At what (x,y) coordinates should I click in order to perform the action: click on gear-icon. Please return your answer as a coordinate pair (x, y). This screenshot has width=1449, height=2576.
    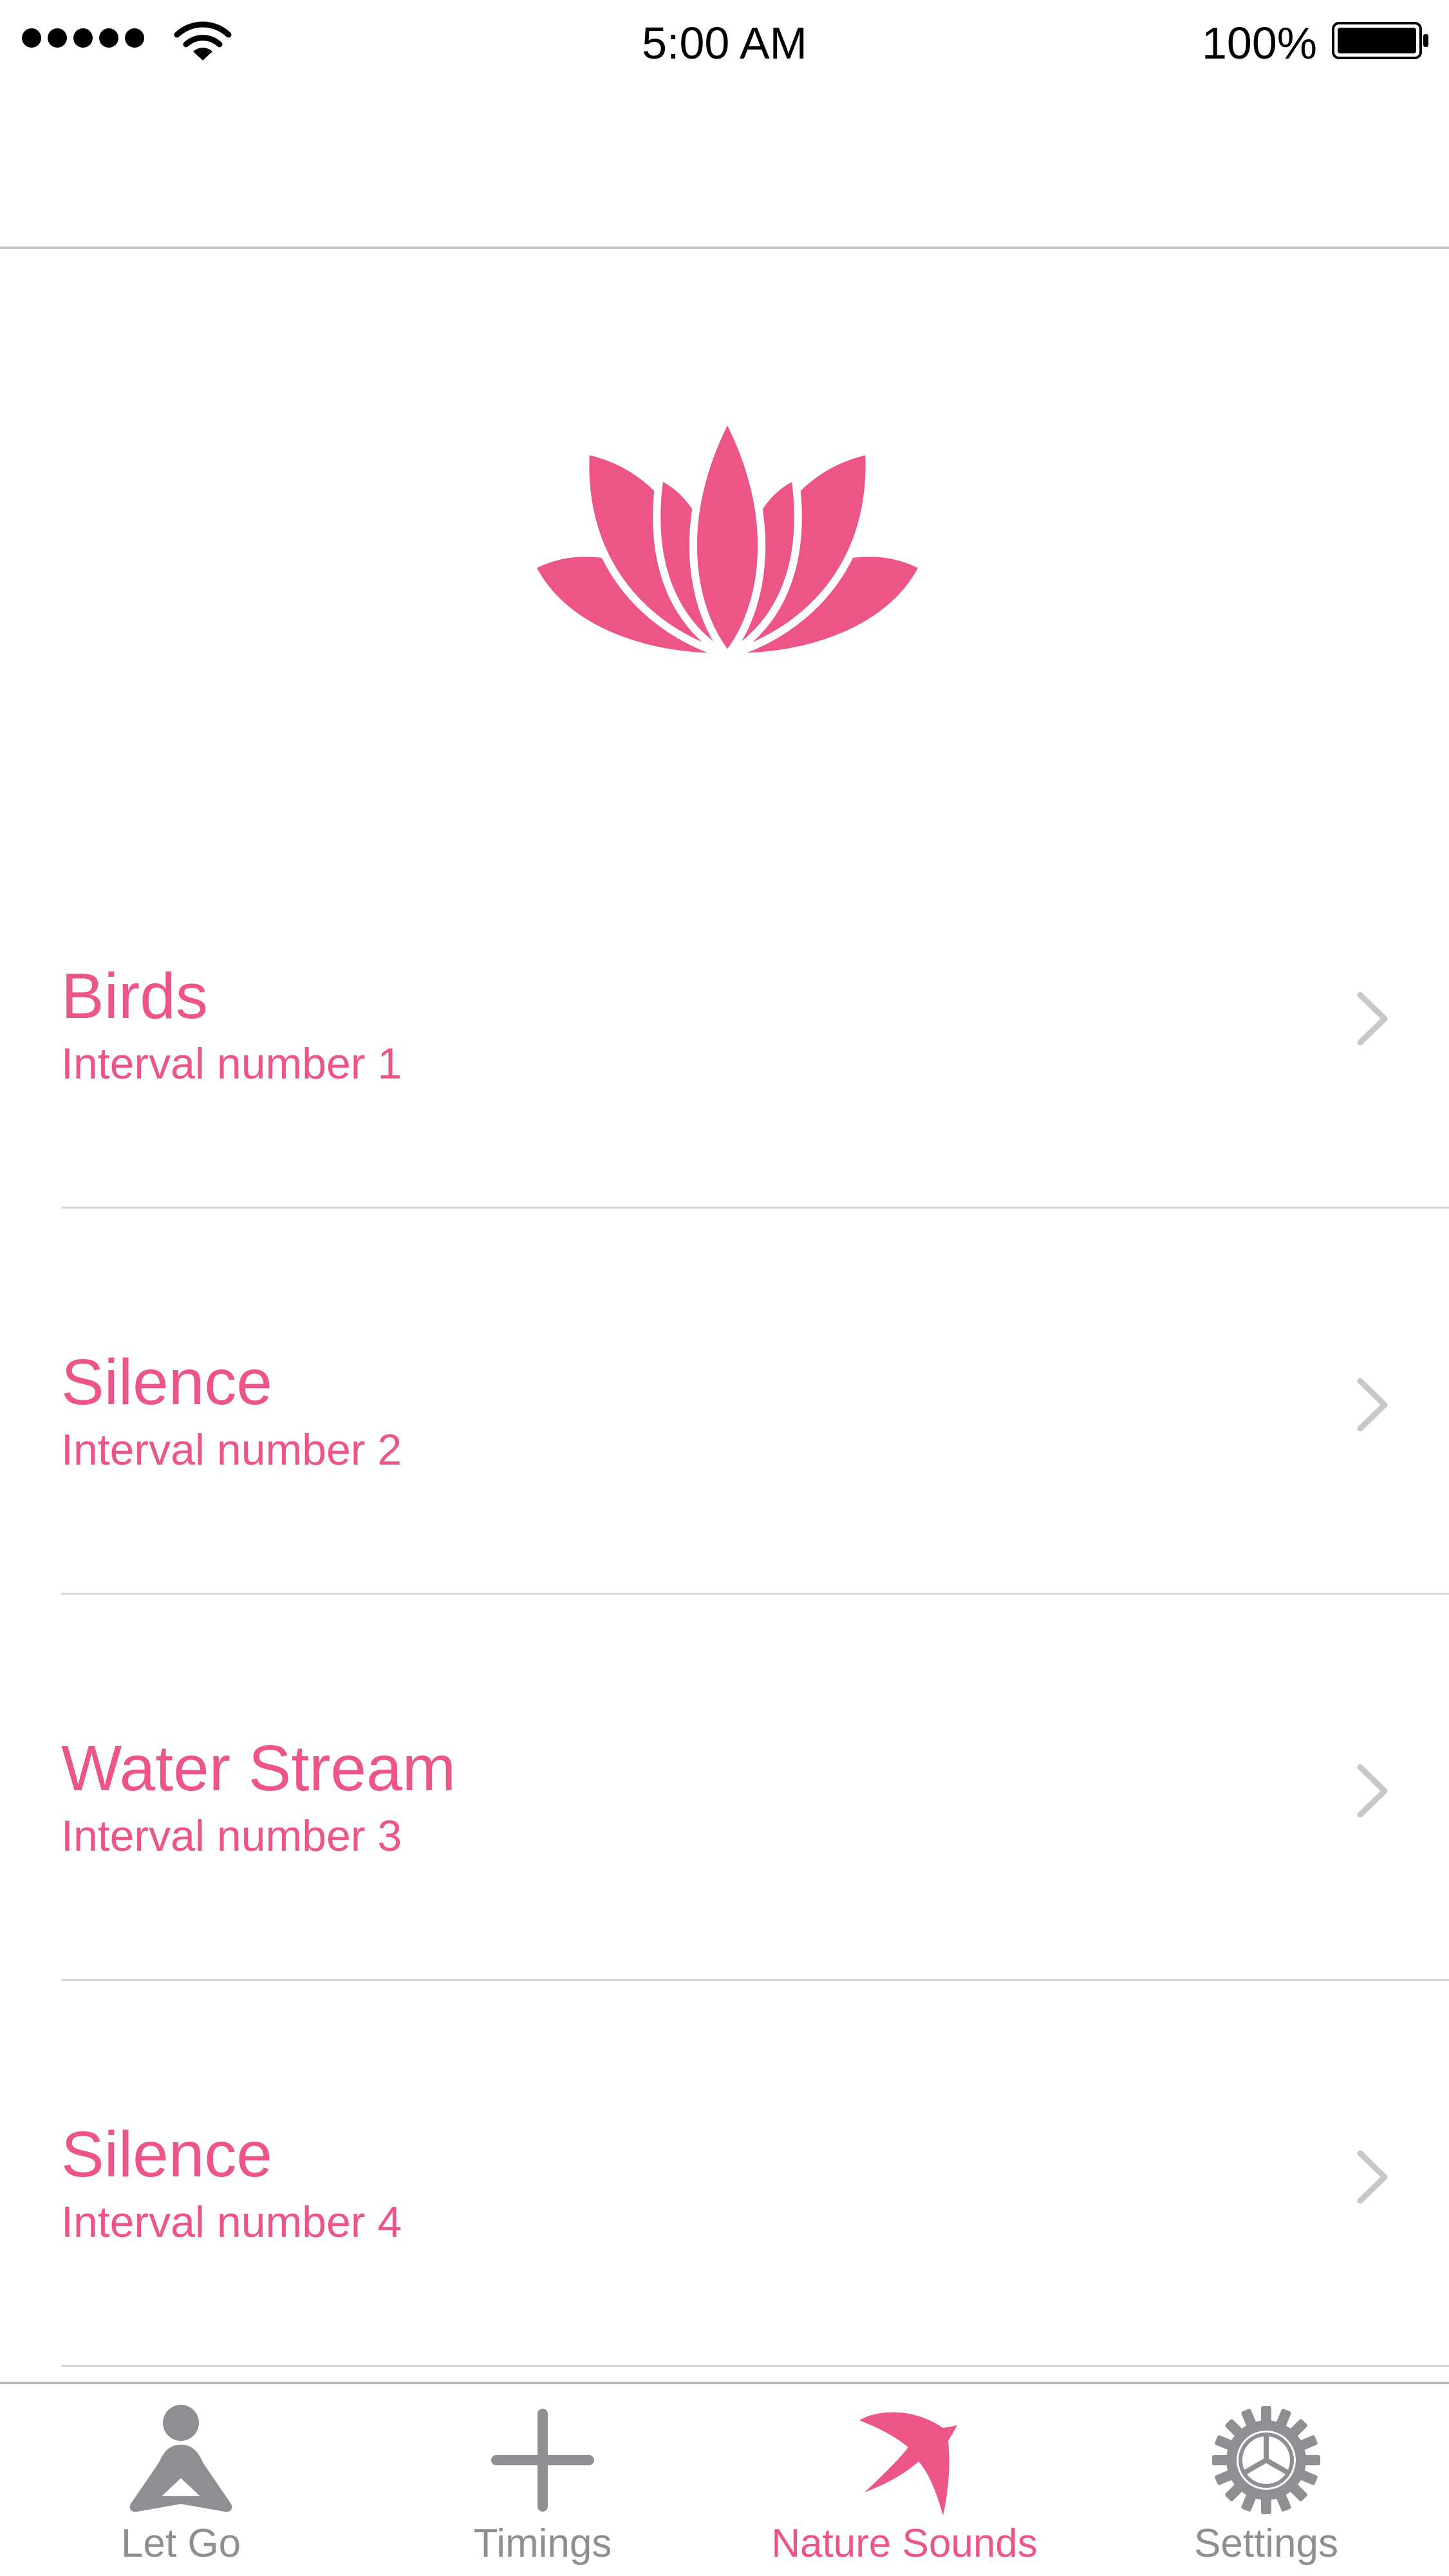
    Looking at the image, I should click on (1266, 2460).